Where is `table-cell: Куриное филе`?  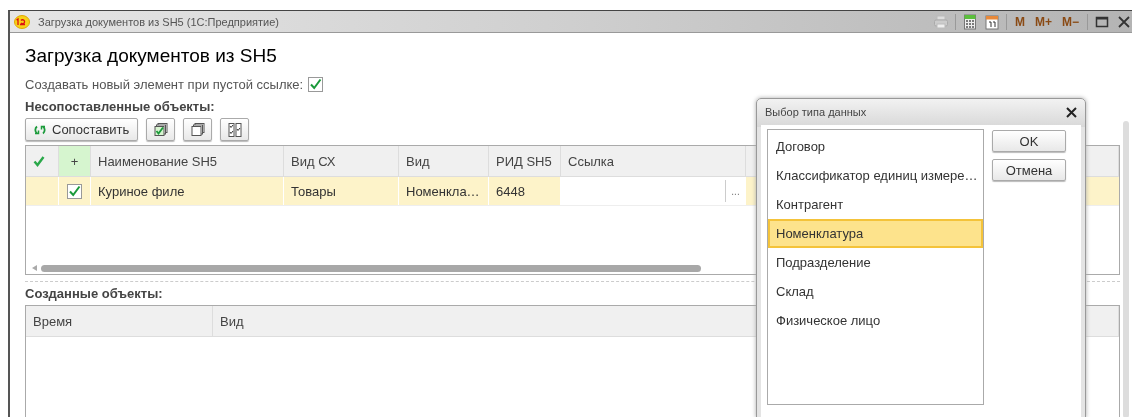 table-cell: Куриное филе is located at coordinates (187, 191).